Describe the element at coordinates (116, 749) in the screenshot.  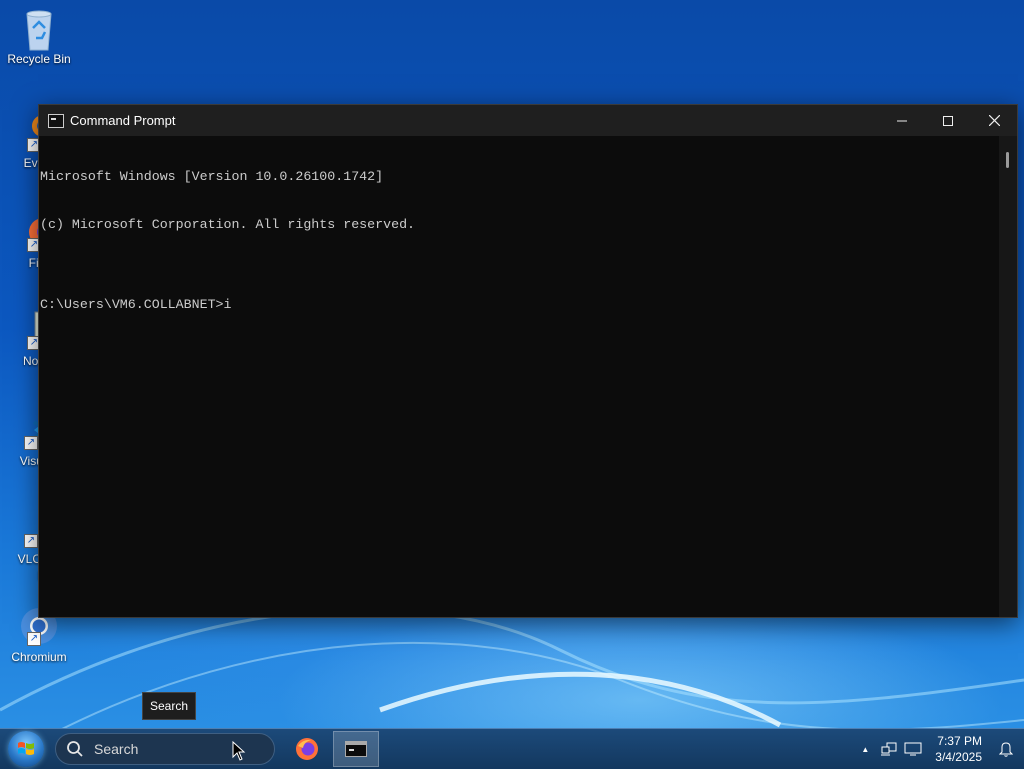
I see `search-placeholder: Search` at that location.